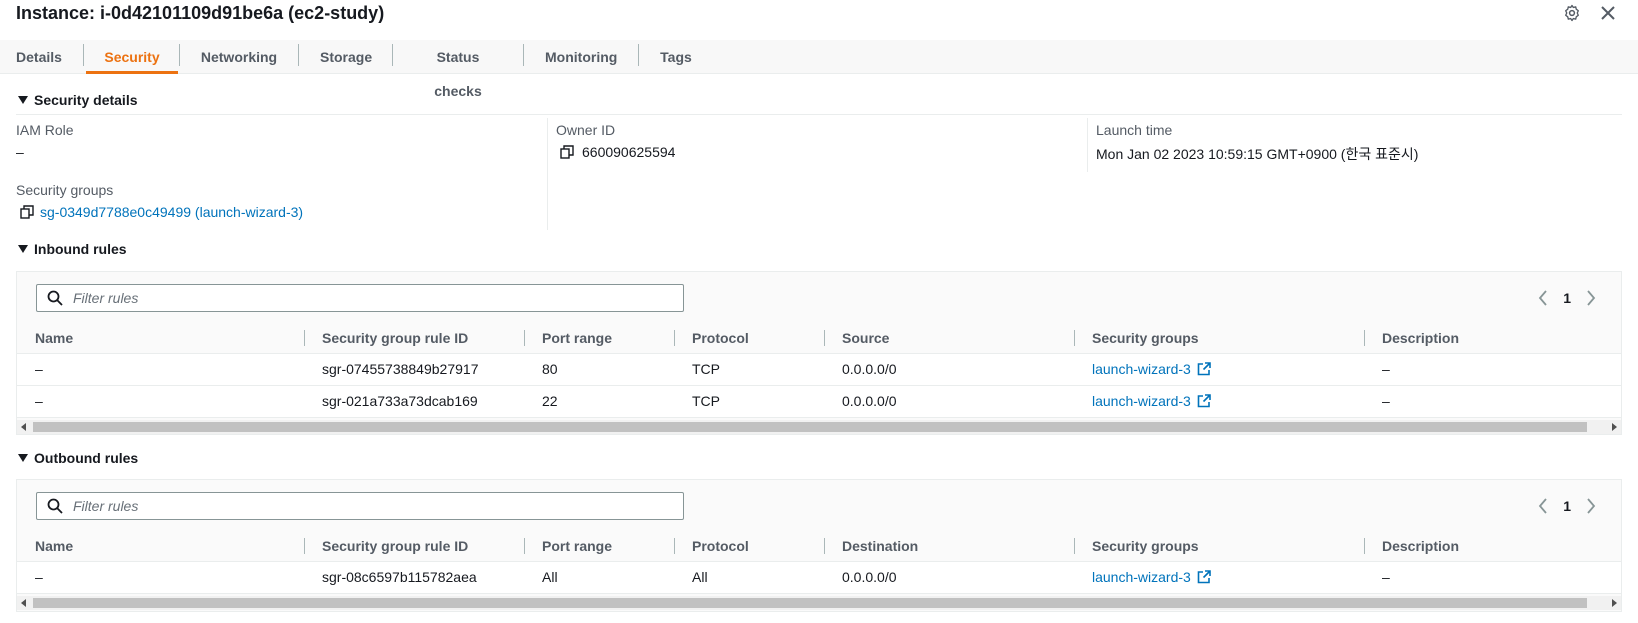 The height and width of the screenshot is (623, 1638). Describe the element at coordinates (629, 152) in the screenshot. I see `owner-id-value: 660090625594` at that location.